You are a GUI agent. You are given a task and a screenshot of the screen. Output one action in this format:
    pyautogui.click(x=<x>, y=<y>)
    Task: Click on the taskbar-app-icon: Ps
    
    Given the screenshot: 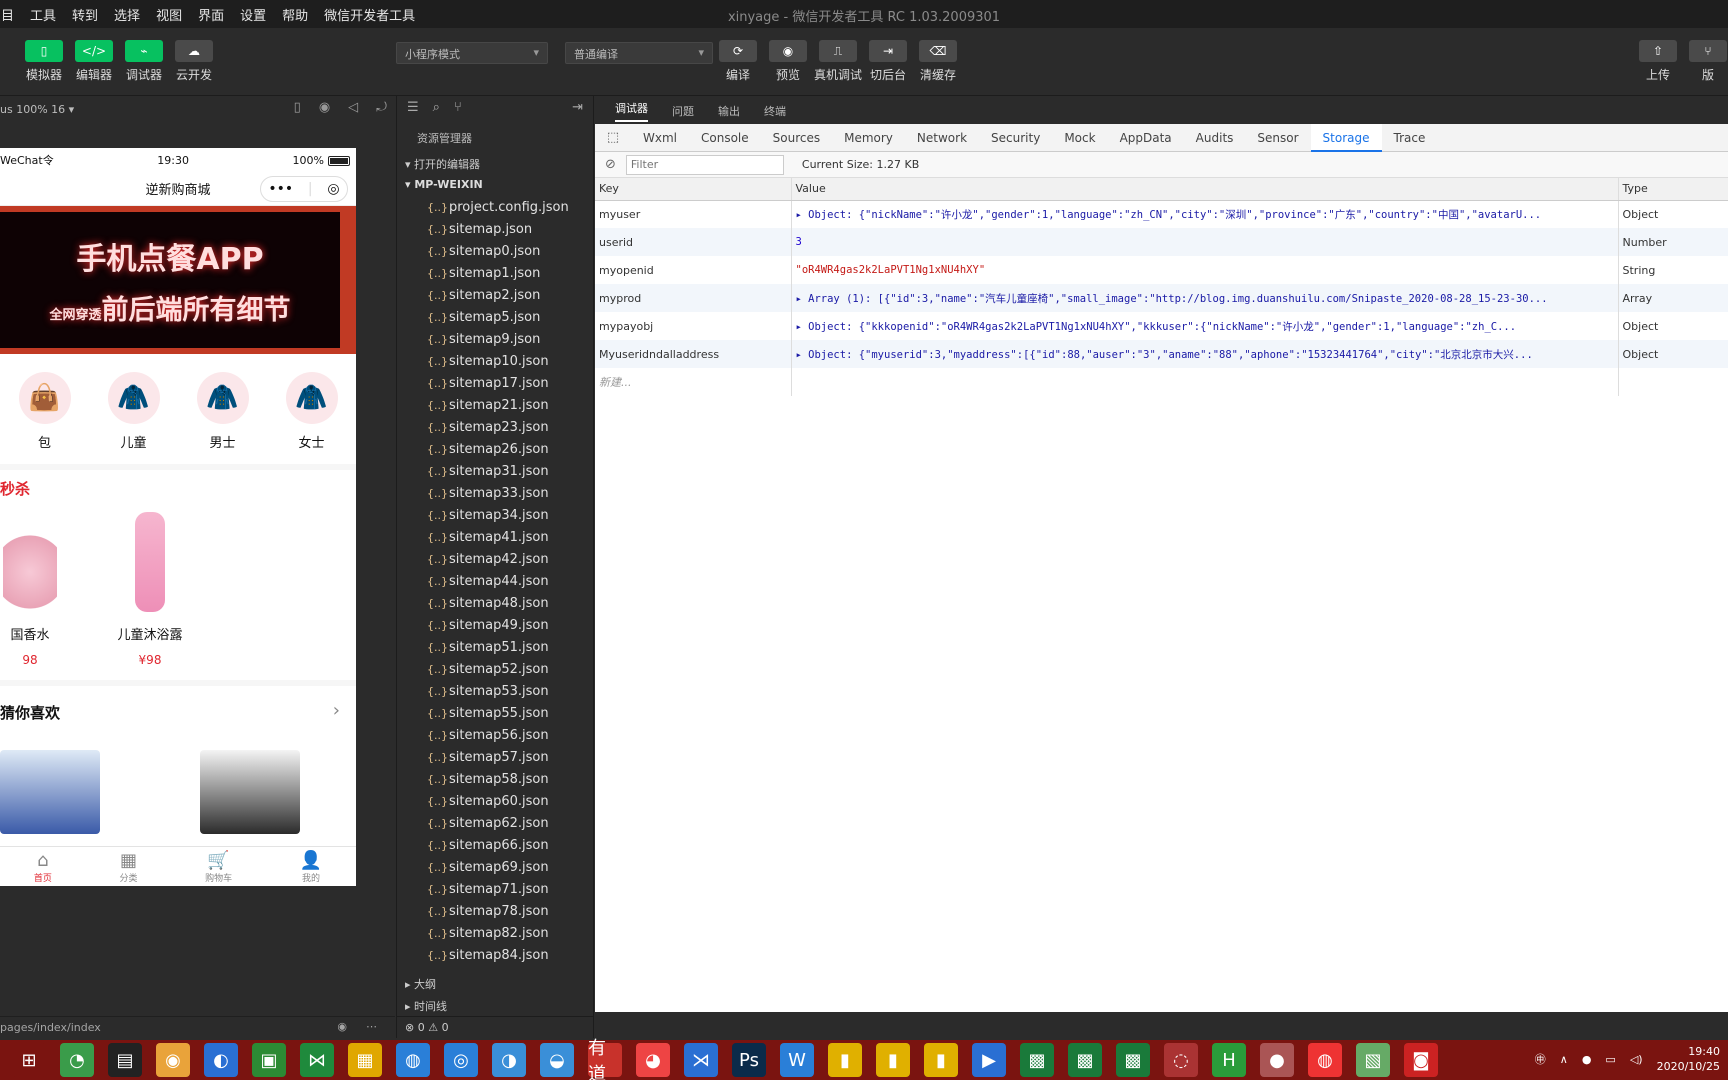 What is the action you would take?
    pyautogui.click(x=749, y=1060)
    